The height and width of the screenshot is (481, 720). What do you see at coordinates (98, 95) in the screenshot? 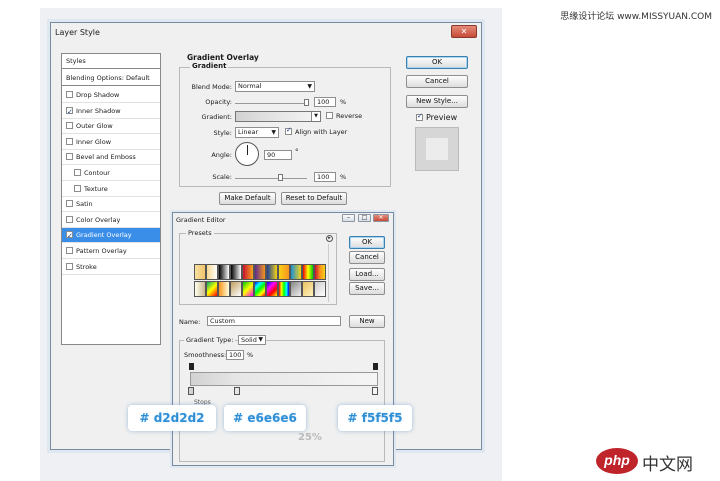
I see `styles-list-item-label: Drop Shadow` at bounding box center [98, 95].